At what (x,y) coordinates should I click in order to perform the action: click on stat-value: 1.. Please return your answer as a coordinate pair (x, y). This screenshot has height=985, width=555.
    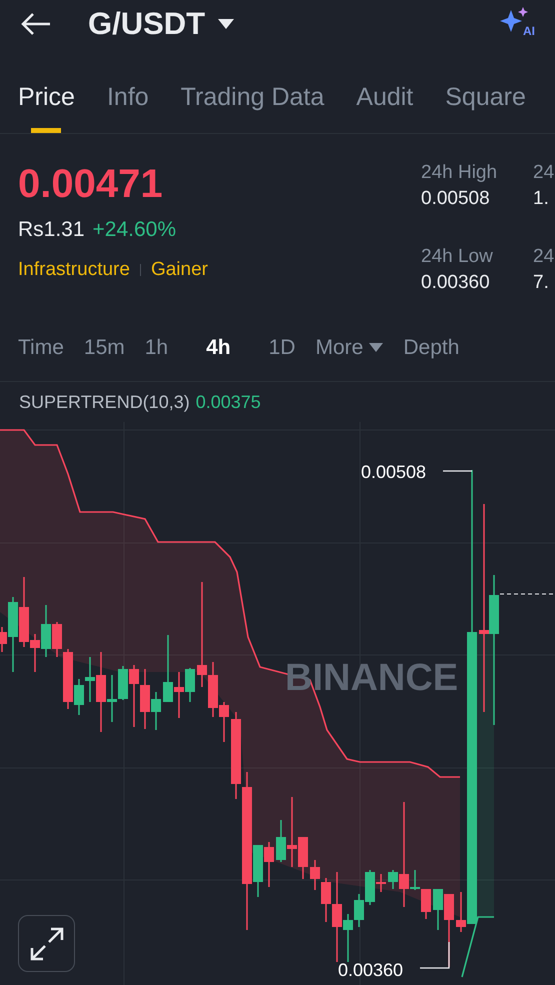
    Looking at the image, I should click on (541, 199).